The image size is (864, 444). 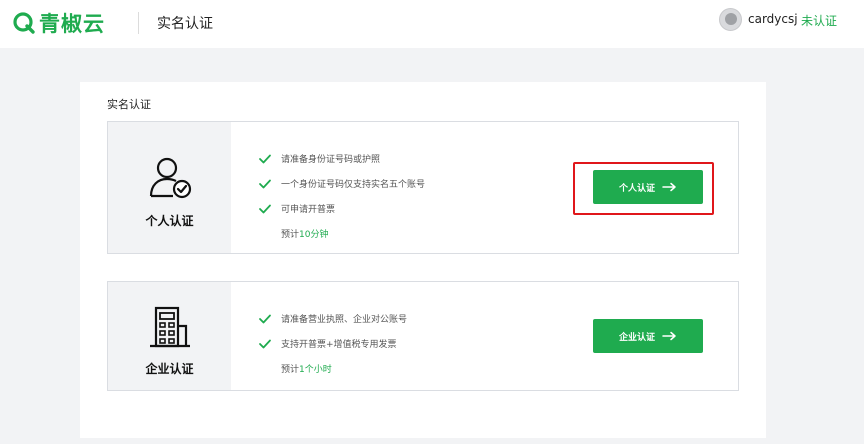 I want to click on list-item: 支持开普票+增值税专用发票, so click(x=332, y=343).